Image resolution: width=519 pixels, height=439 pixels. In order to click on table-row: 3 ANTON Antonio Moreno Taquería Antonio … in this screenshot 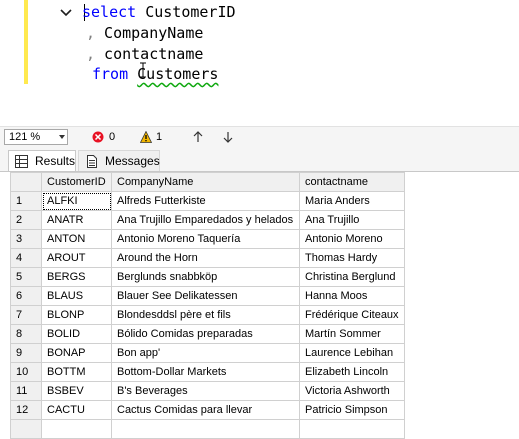, I will do `click(207, 239)`.